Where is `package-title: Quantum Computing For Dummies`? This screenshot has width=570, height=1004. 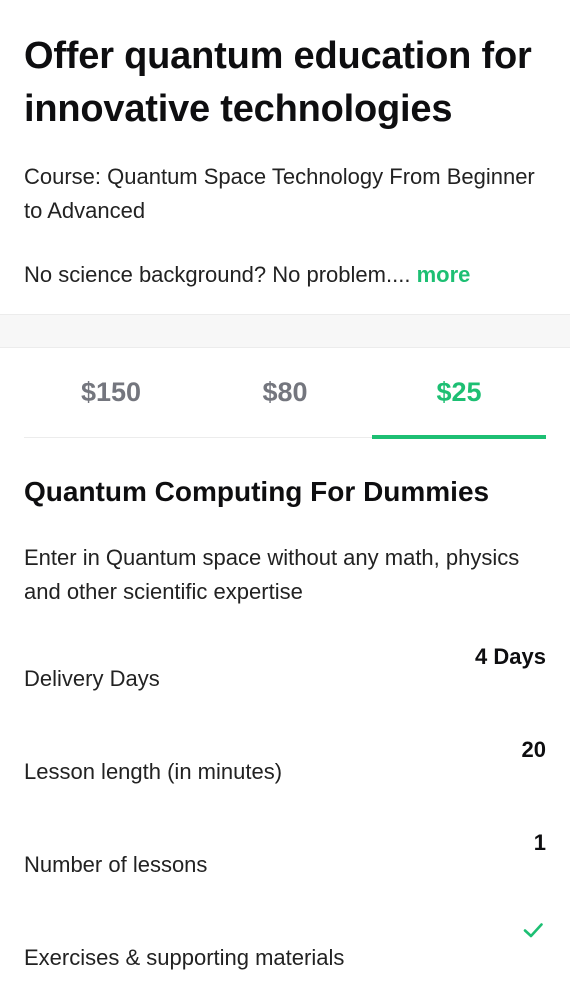 package-title: Quantum Computing For Dummies is located at coordinates (257, 491).